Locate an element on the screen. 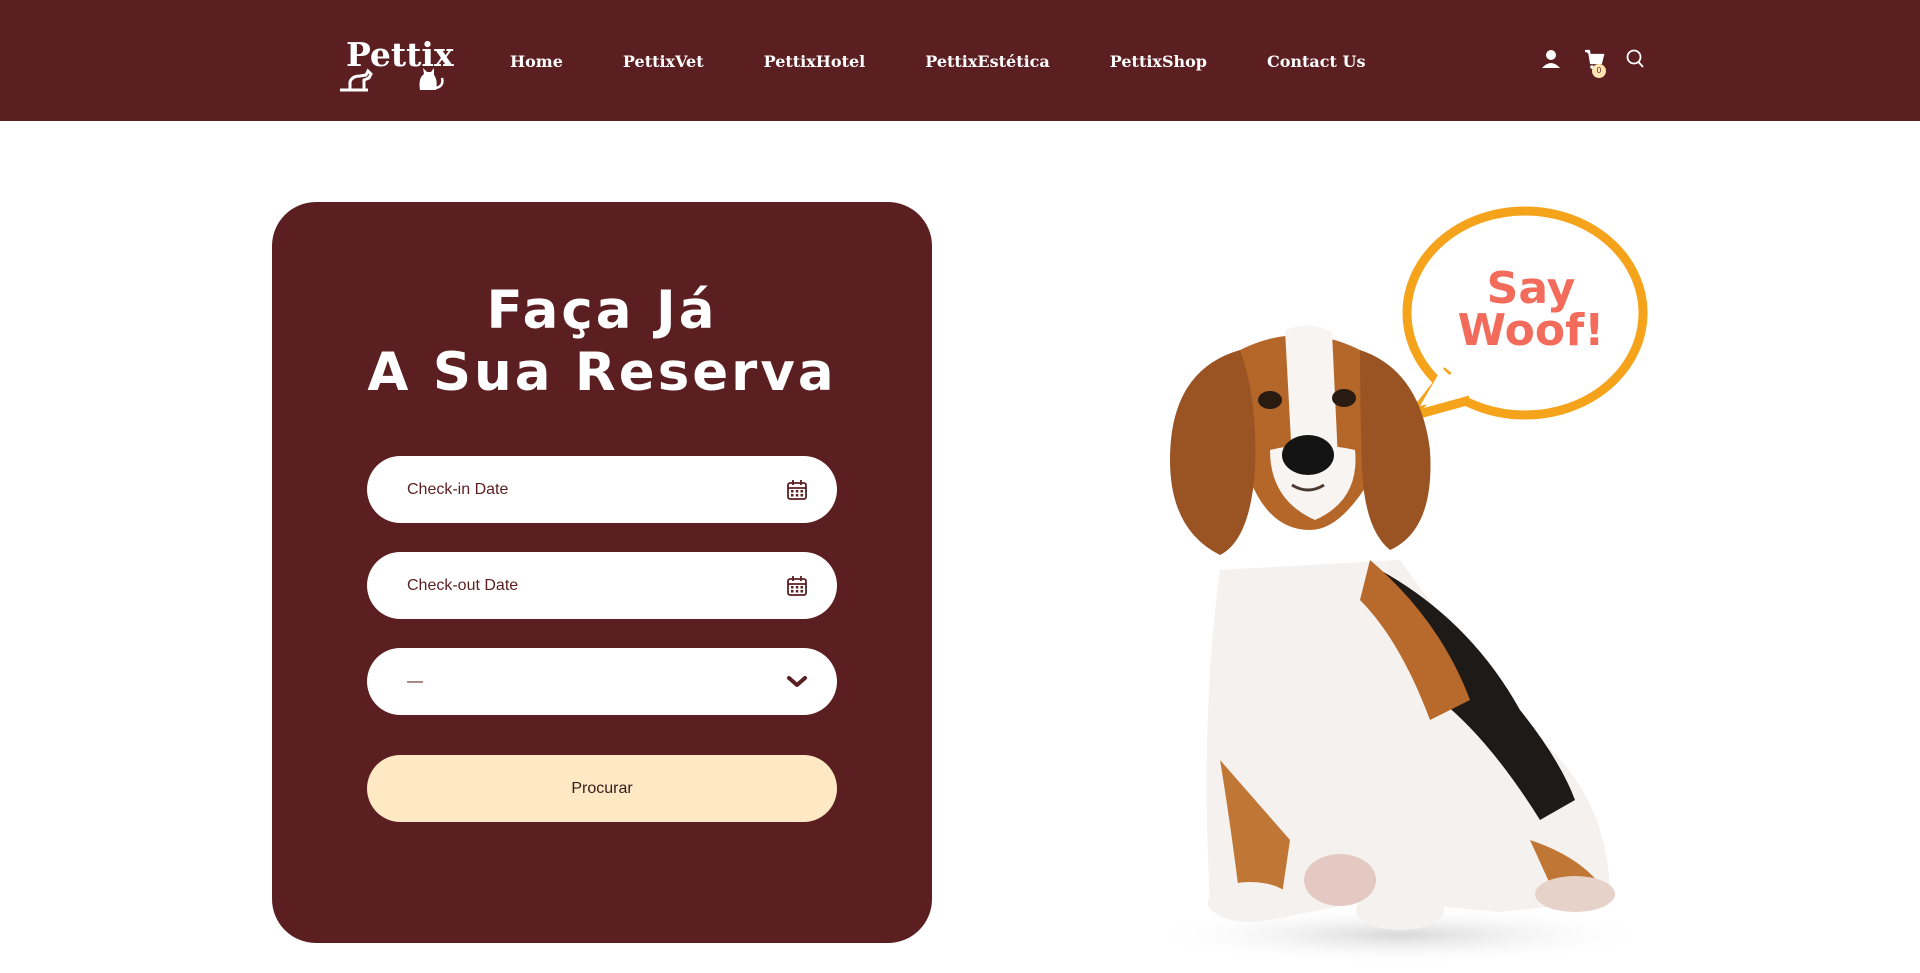 This screenshot has width=1920, height=973. booking-title: Faça Já A Sua Reserva is located at coordinates (602, 342).